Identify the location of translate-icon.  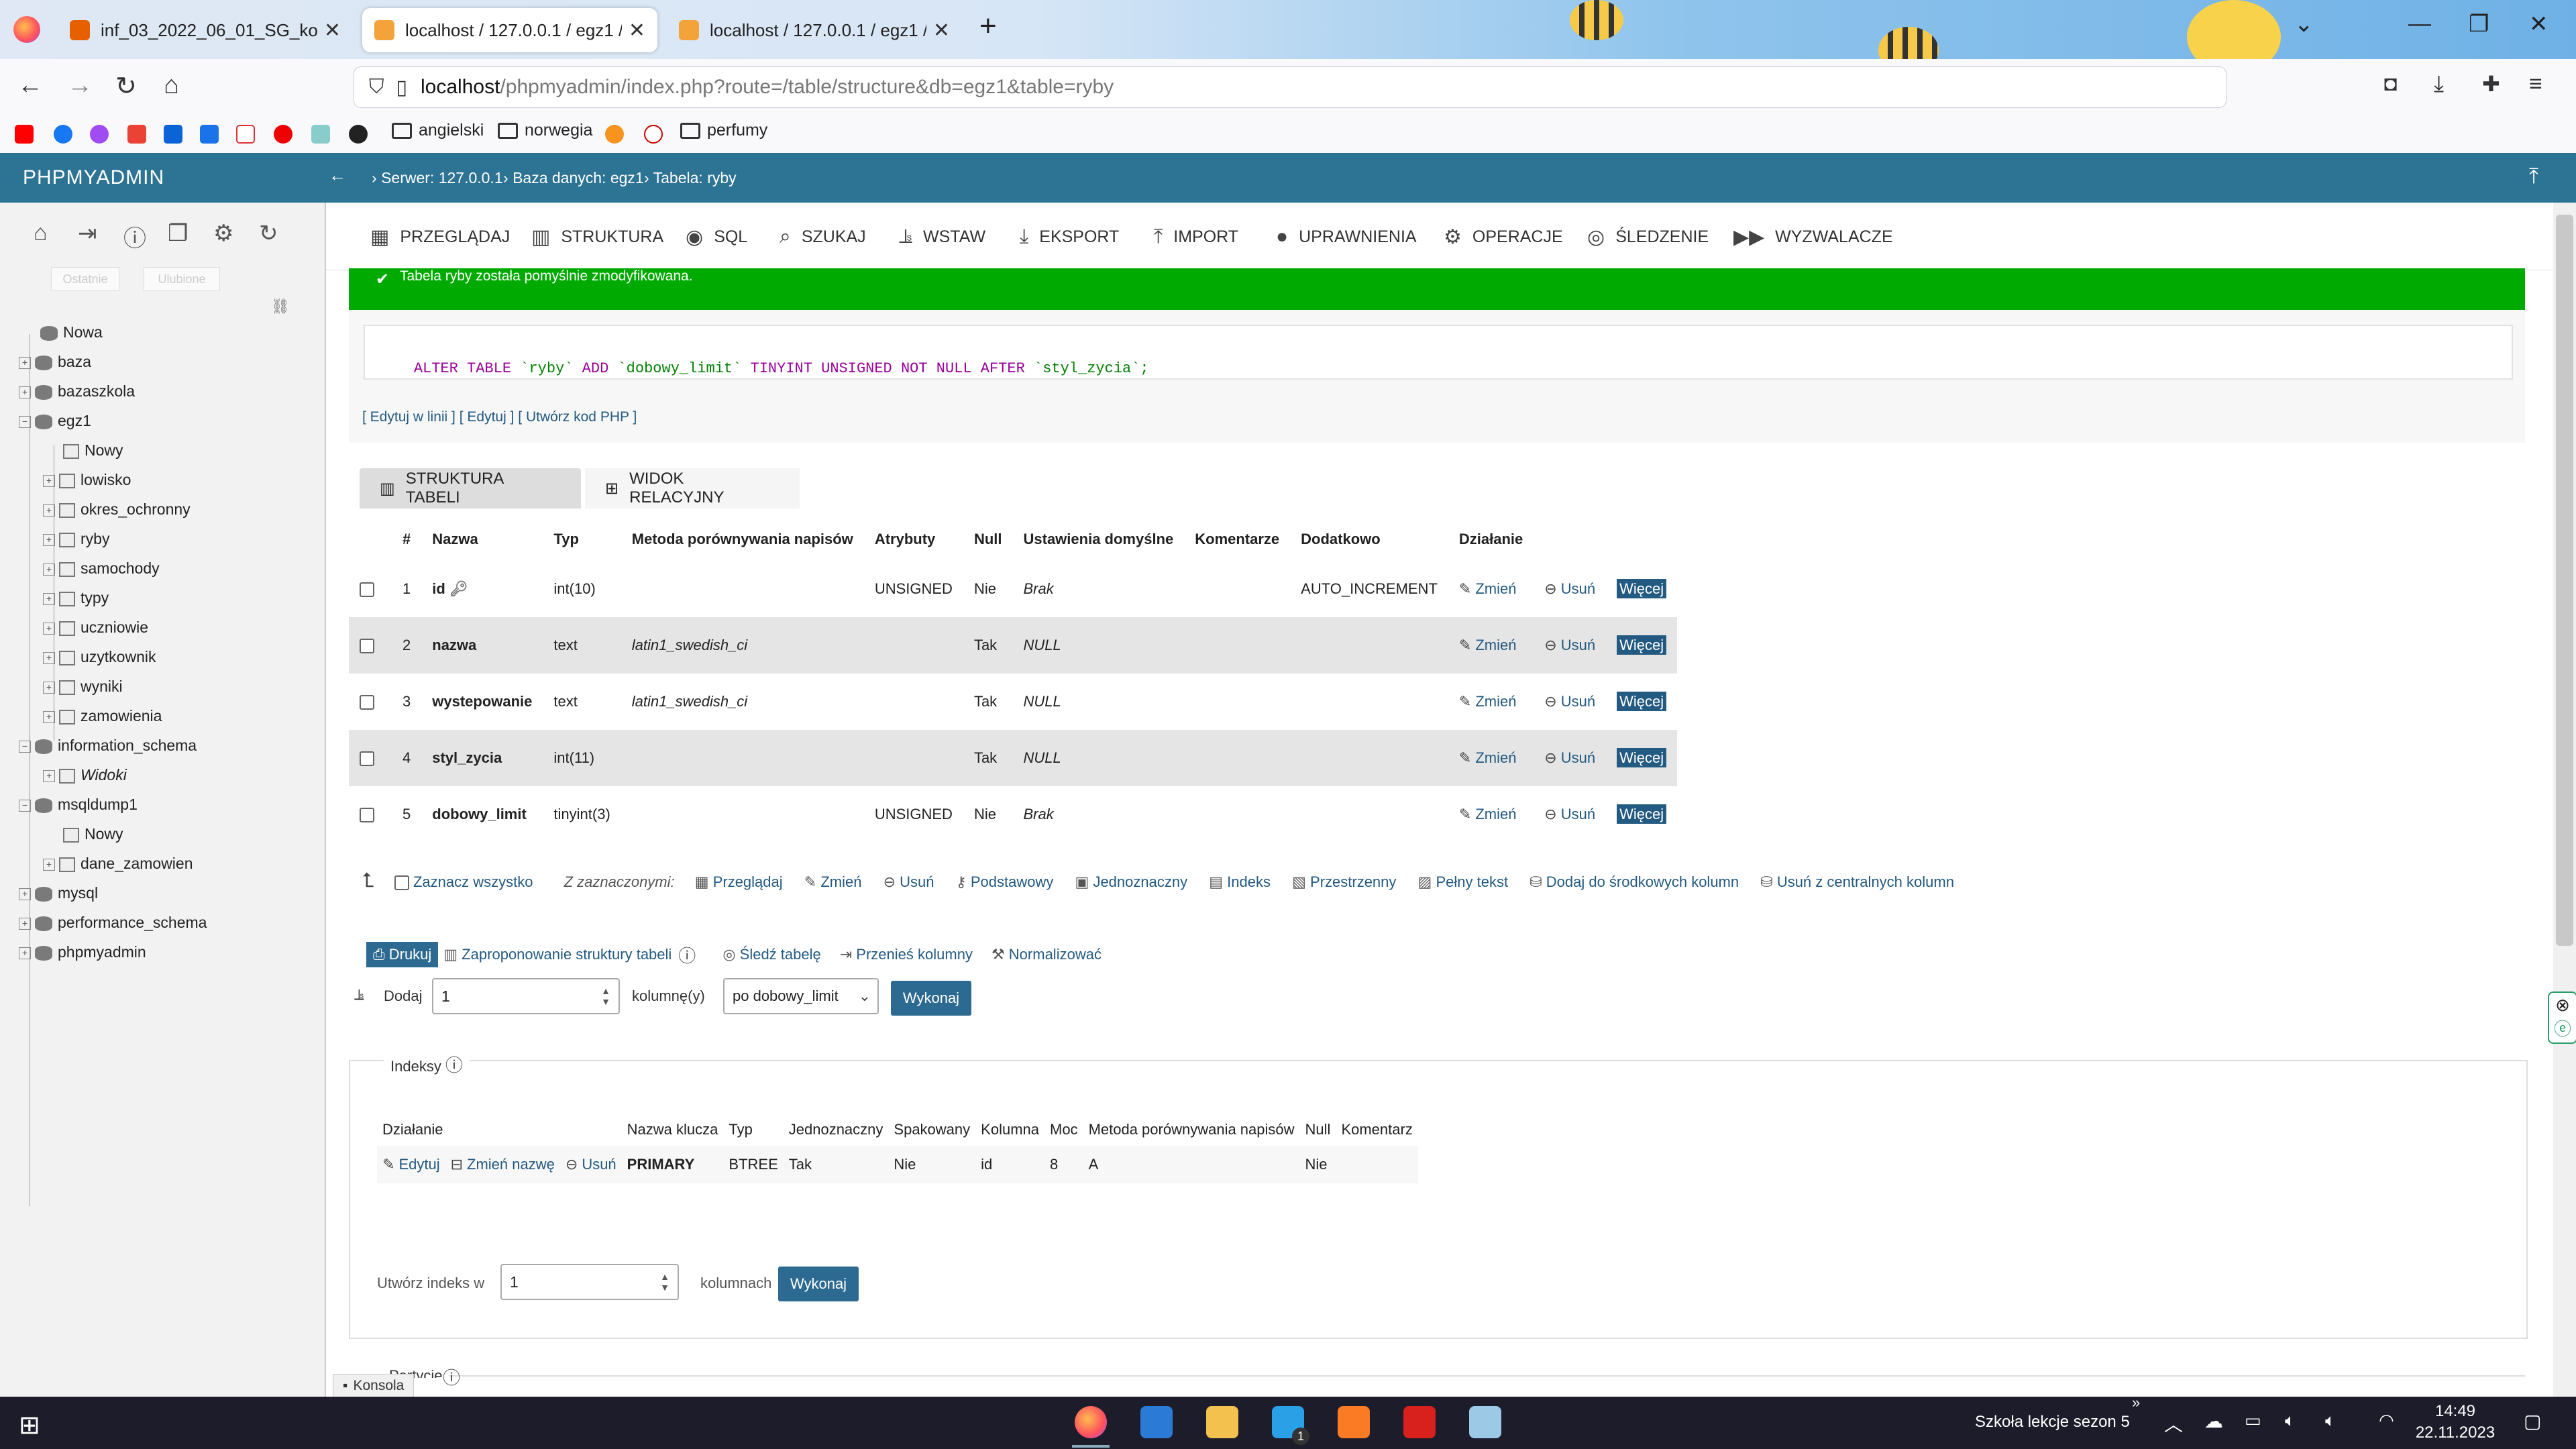
(209, 134).